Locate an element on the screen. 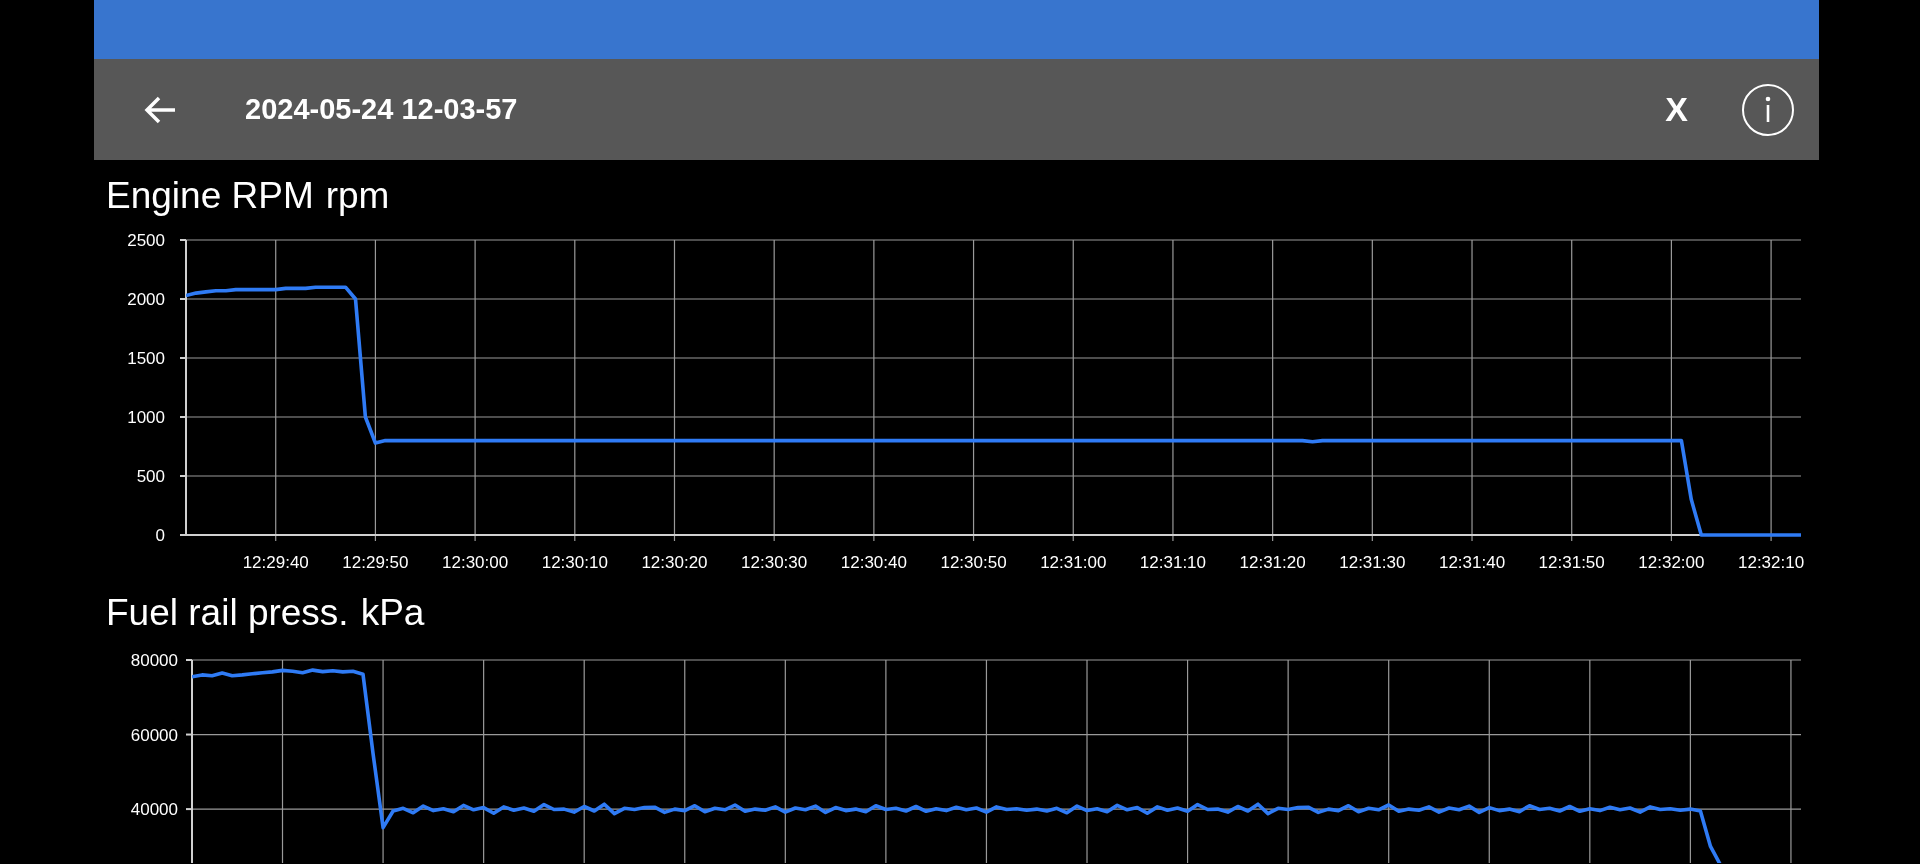 The image size is (1920, 864). axis-tick-label: 0 is located at coordinates (160, 535).